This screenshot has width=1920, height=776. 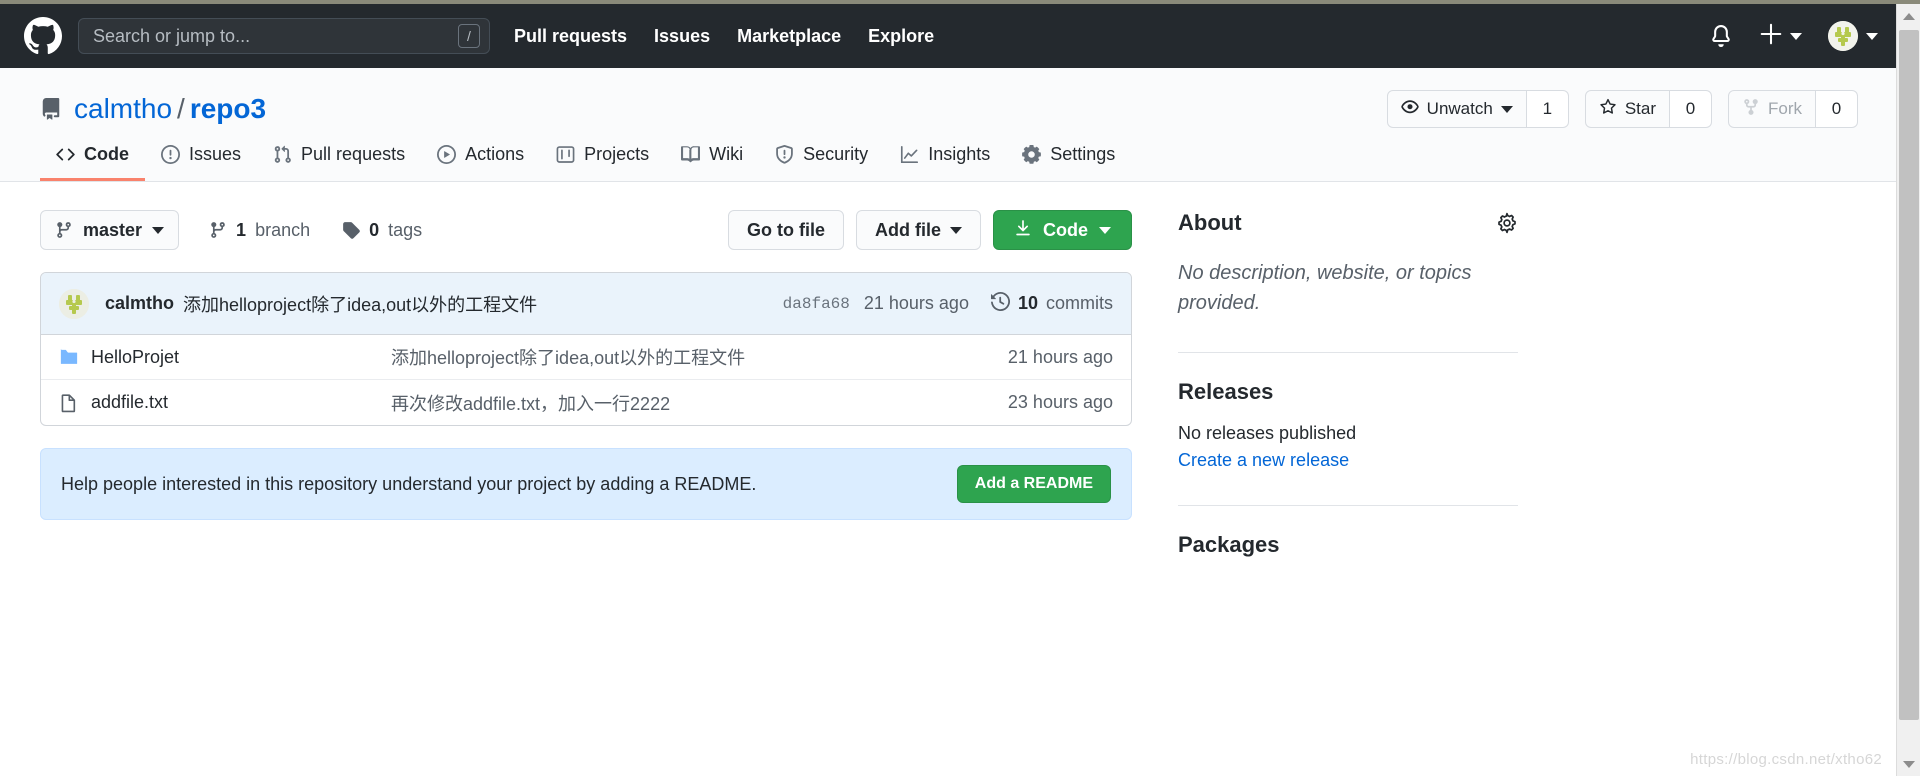 I want to click on repo-book-icon, so click(x=51, y=109).